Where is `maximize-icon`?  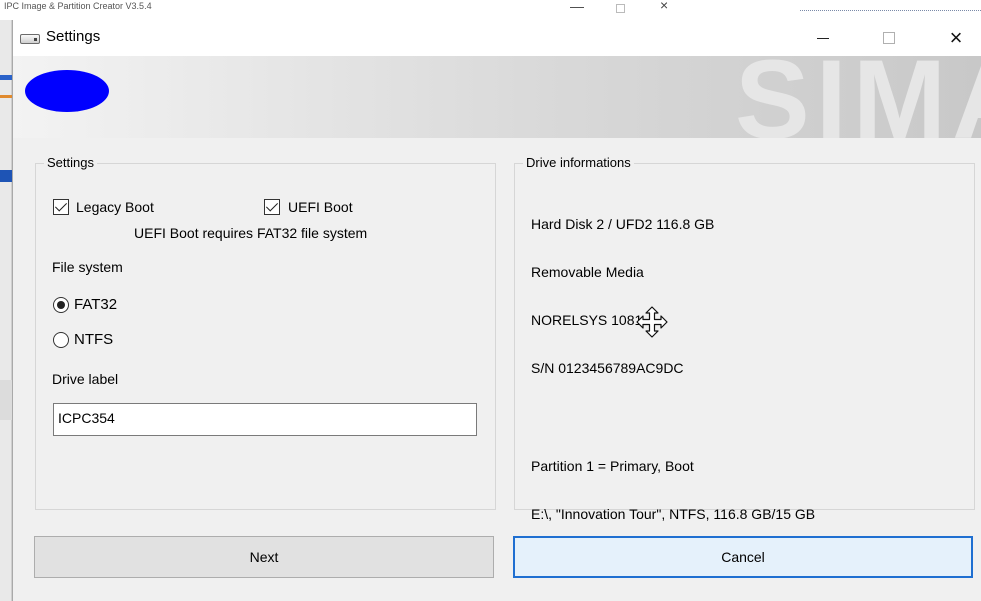
maximize-icon is located at coordinates (889, 38).